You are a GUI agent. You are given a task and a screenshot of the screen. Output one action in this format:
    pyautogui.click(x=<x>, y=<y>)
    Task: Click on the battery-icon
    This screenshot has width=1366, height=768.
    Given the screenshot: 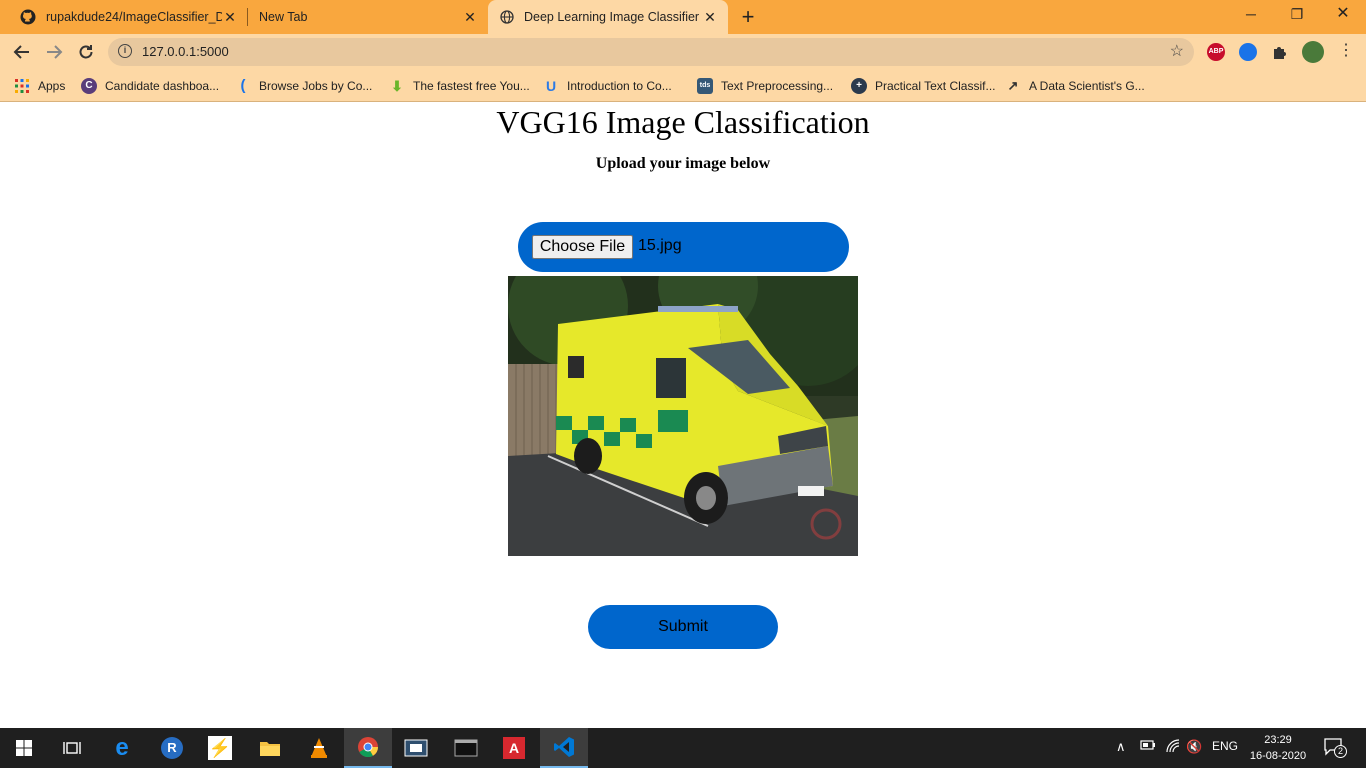 What is the action you would take?
    pyautogui.click(x=1148, y=746)
    